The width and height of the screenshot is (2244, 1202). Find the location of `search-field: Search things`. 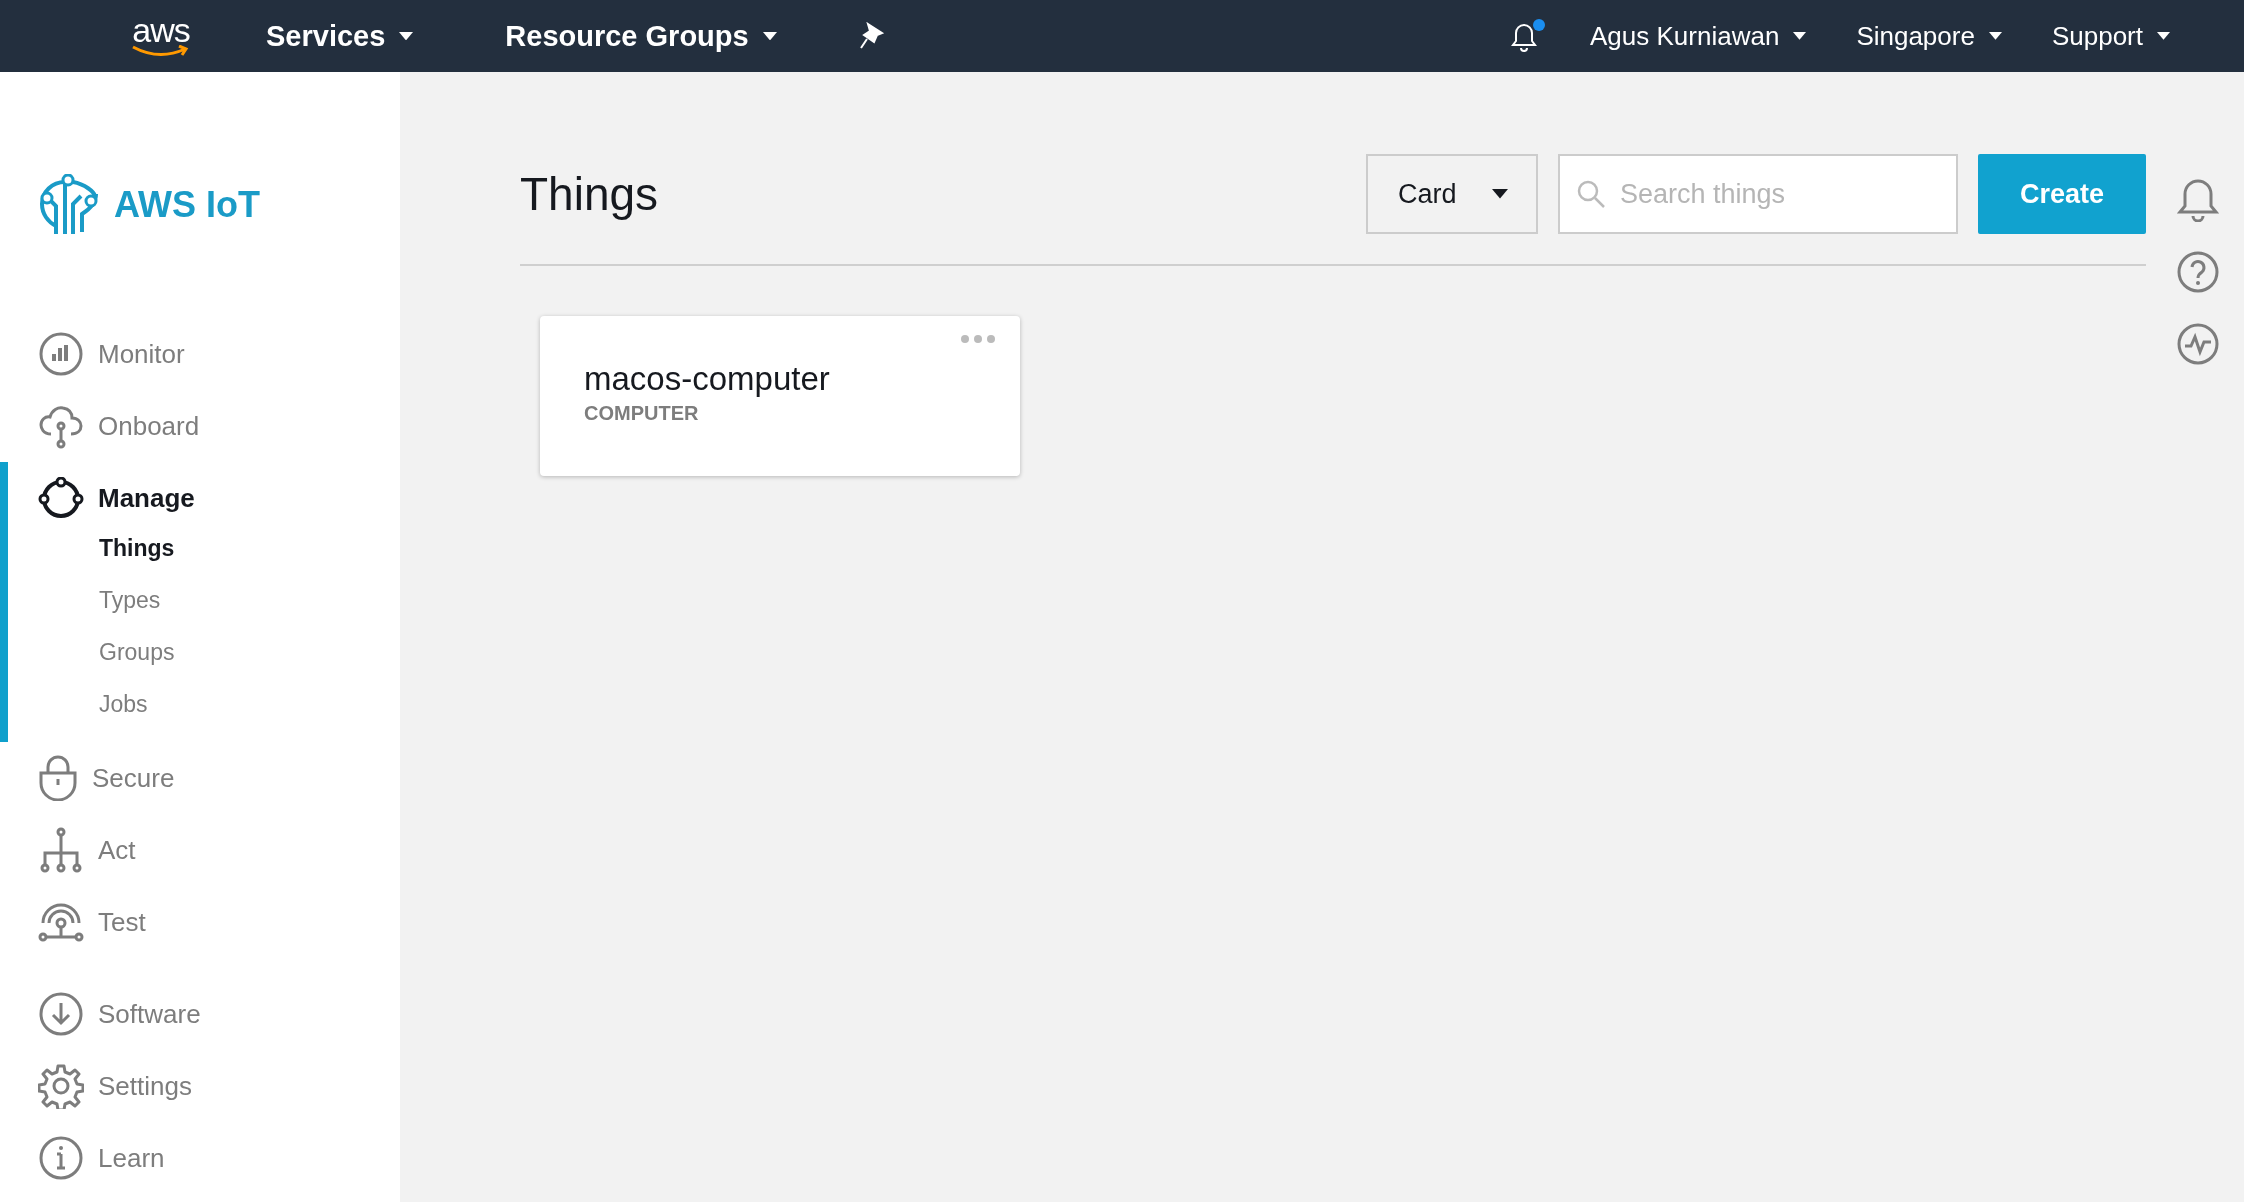

search-field: Search things is located at coordinates (1758, 194).